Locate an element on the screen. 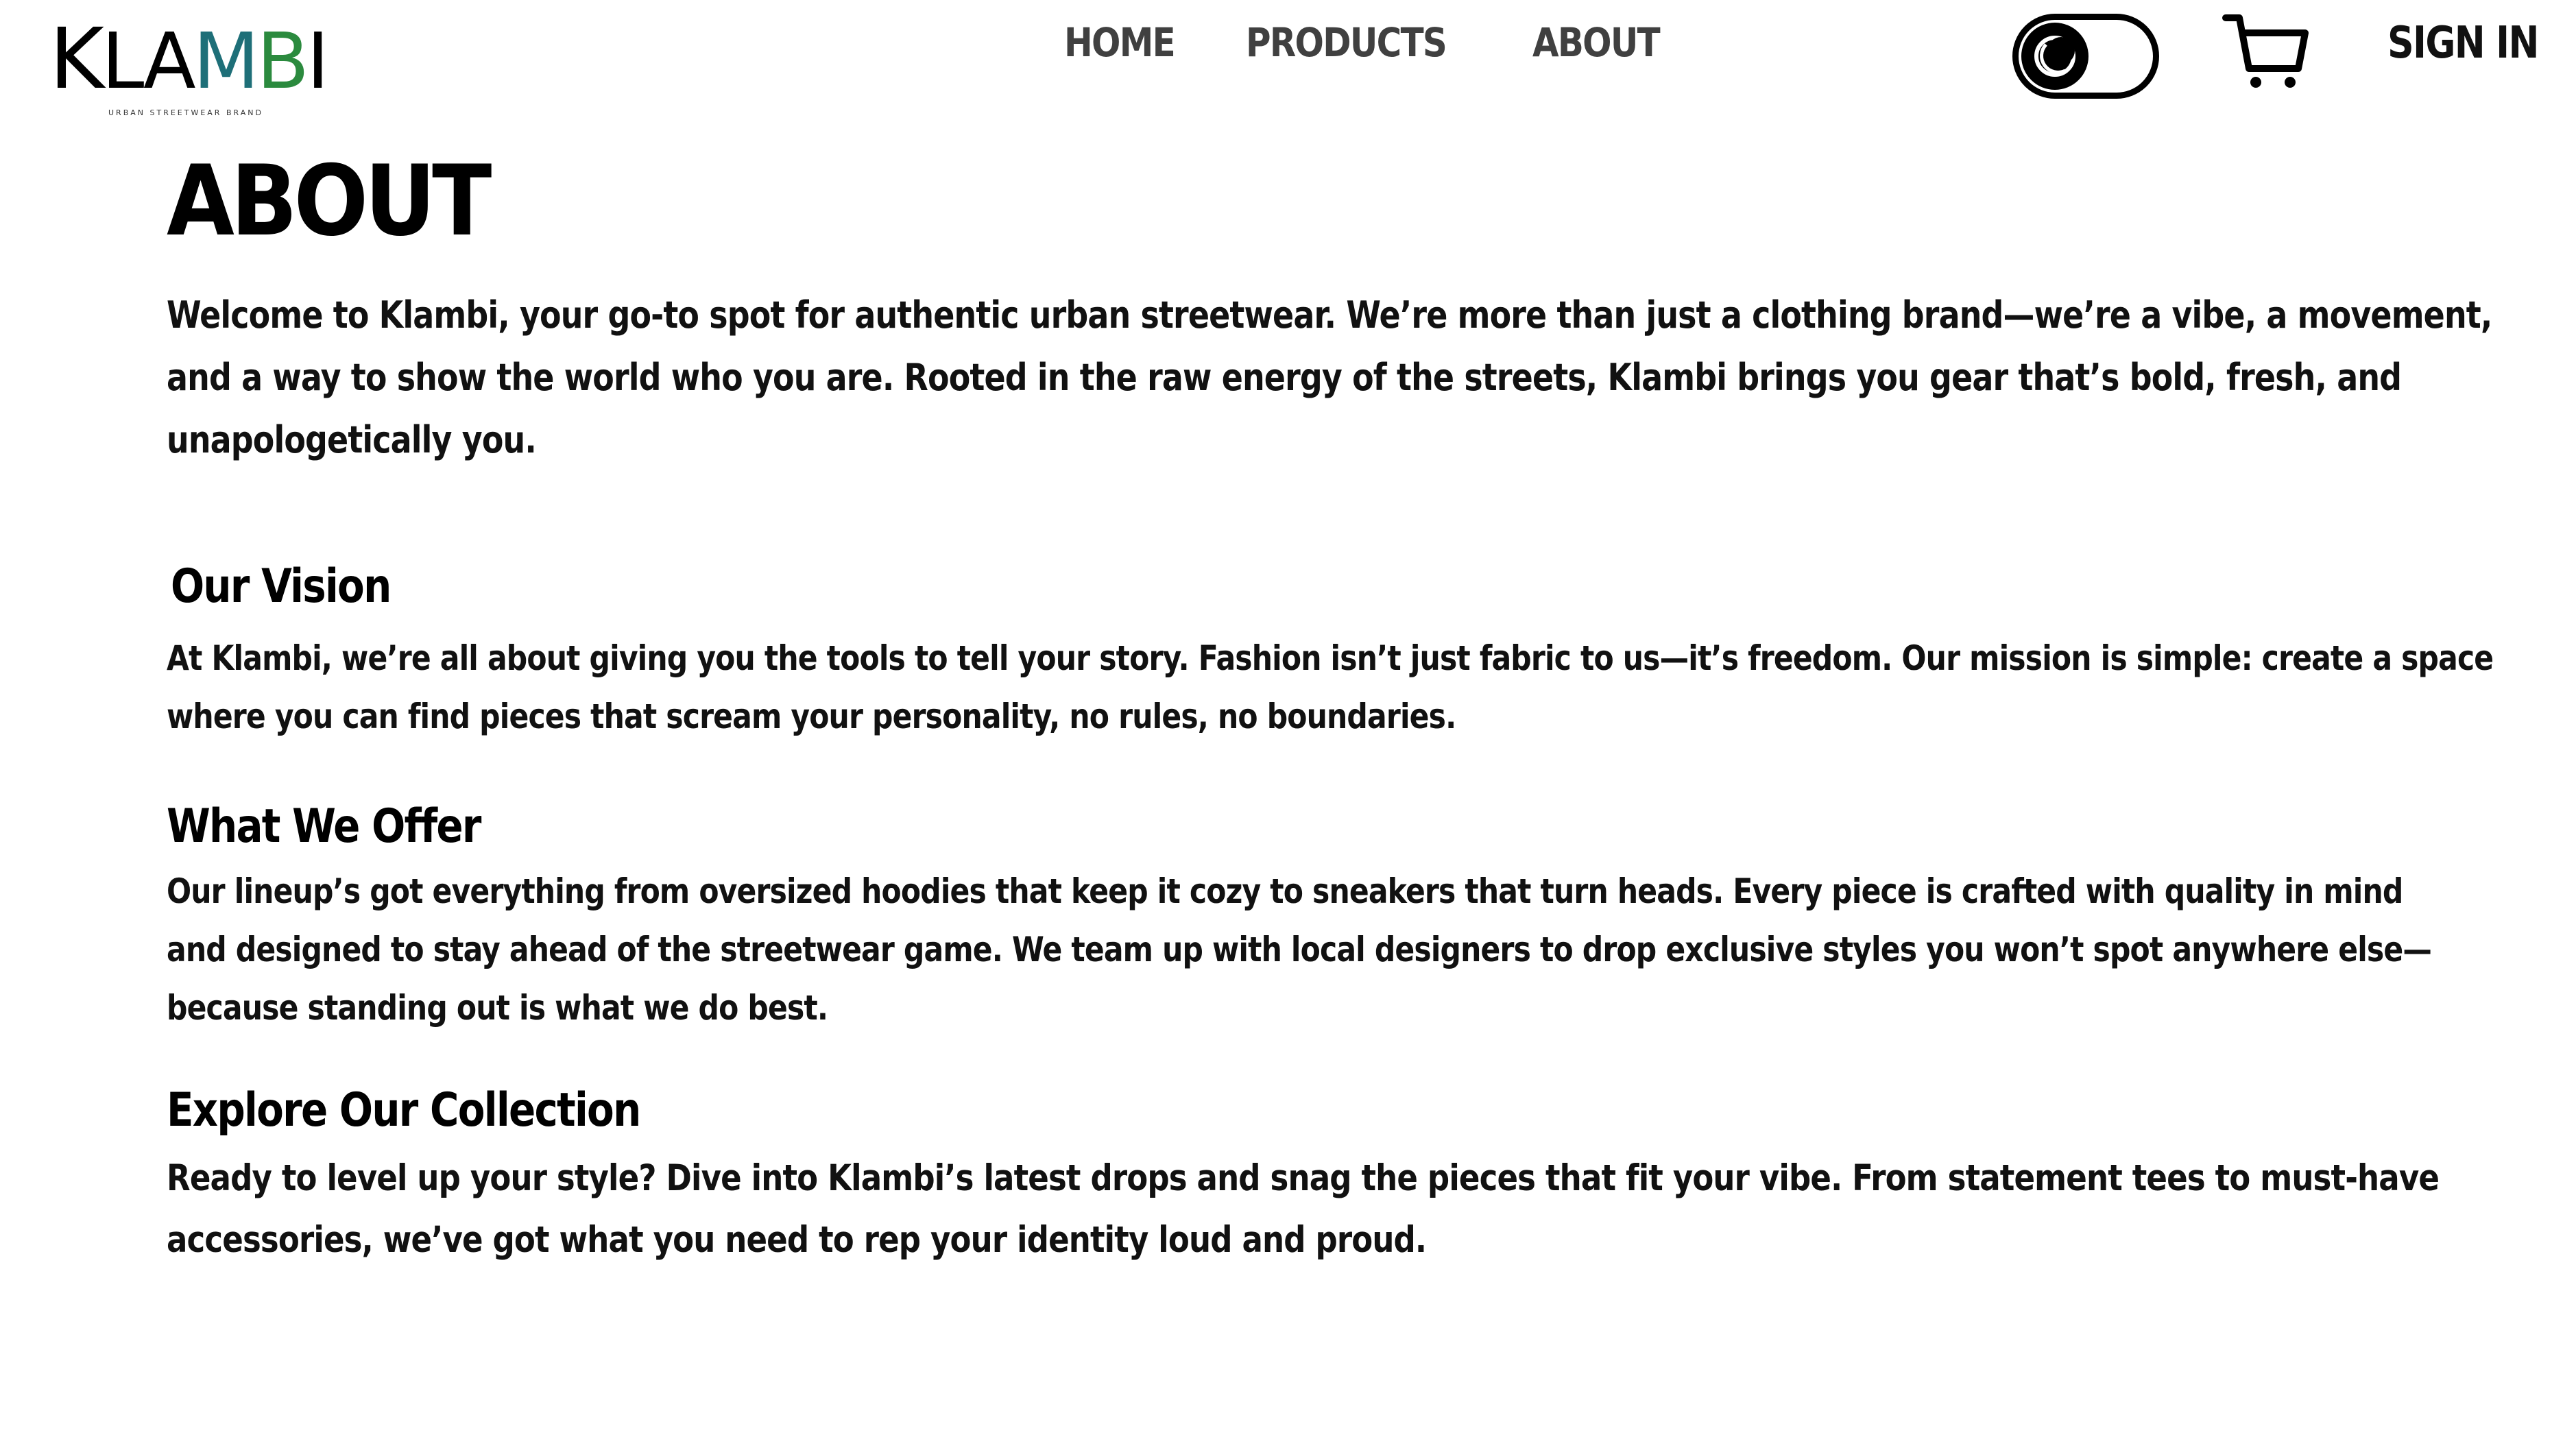 This screenshot has height=1448, width=2576. nav-products-link: PRODUCTS is located at coordinates (1347, 42).